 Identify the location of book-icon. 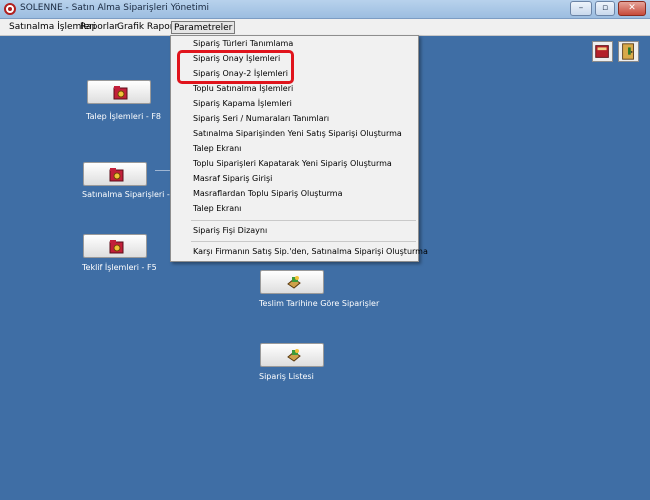
(602, 51).